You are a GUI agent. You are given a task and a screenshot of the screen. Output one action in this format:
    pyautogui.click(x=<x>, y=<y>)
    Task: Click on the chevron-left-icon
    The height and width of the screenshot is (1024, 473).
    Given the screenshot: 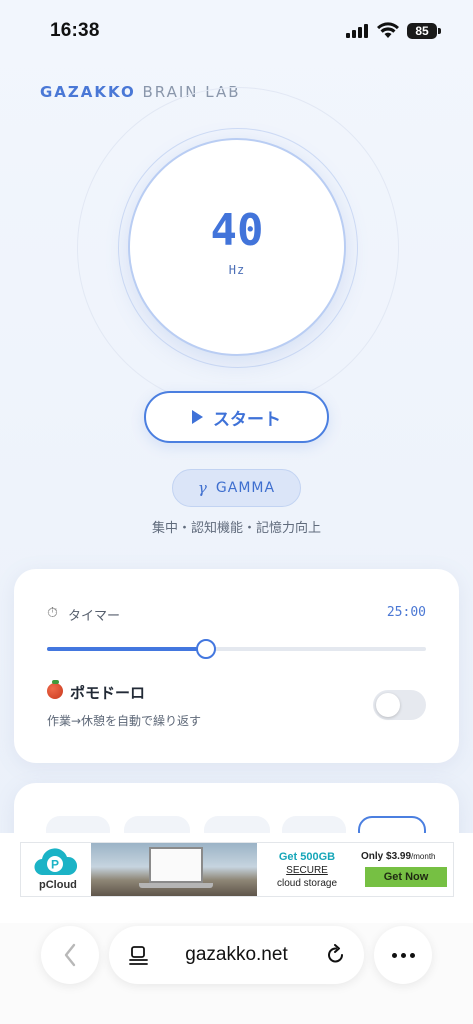 What is the action you would take?
    pyautogui.click(x=70, y=955)
    